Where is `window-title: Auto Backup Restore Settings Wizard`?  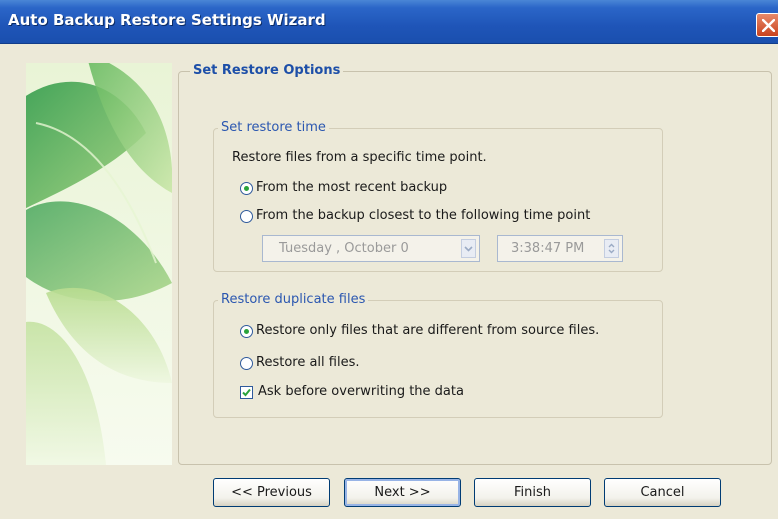 window-title: Auto Backup Restore Settings Wizard is located at coordinates (167, 20).